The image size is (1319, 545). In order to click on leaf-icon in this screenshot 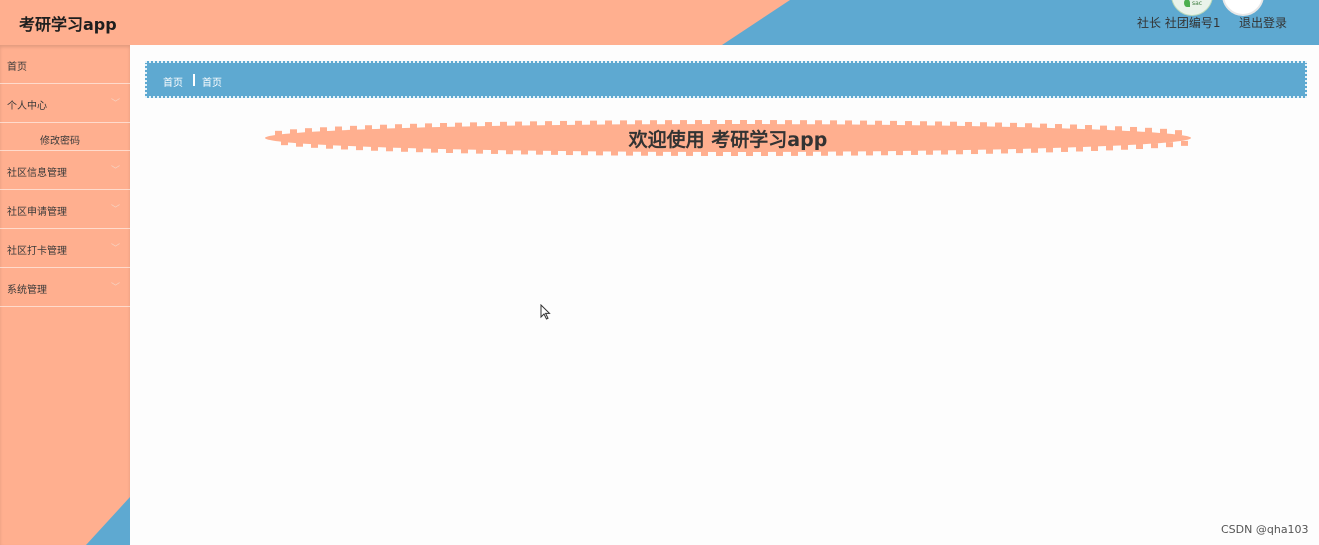, I will do `click(1187, 3)`.